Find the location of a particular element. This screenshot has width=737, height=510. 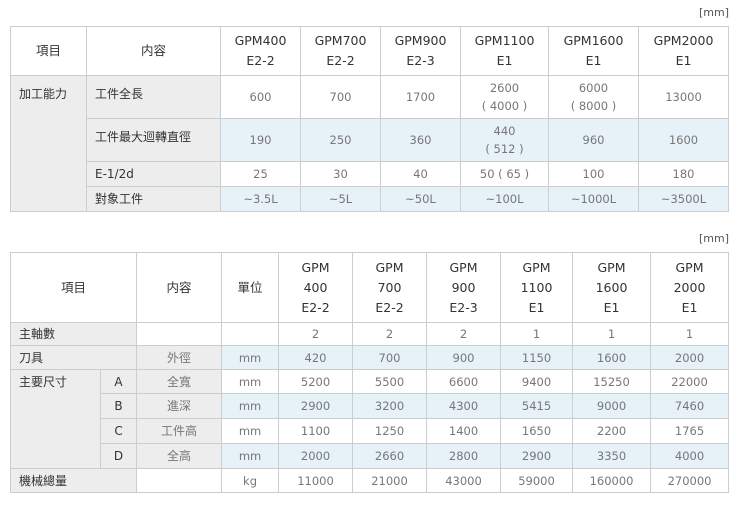

group-label: 加工能力 is located at coordinates (48, 143).